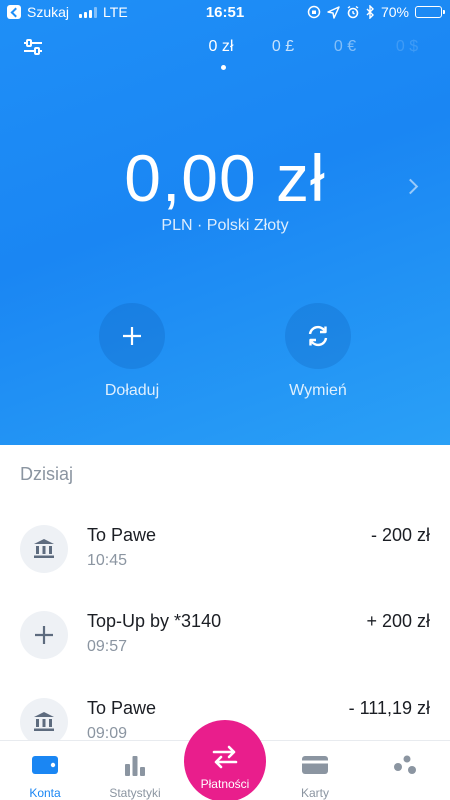  What do you see at coordinates (225, 13) in the screenshot?
I see `status-bar: Szukaj LTE 16:51 70%` at bounding box center [225, 13].